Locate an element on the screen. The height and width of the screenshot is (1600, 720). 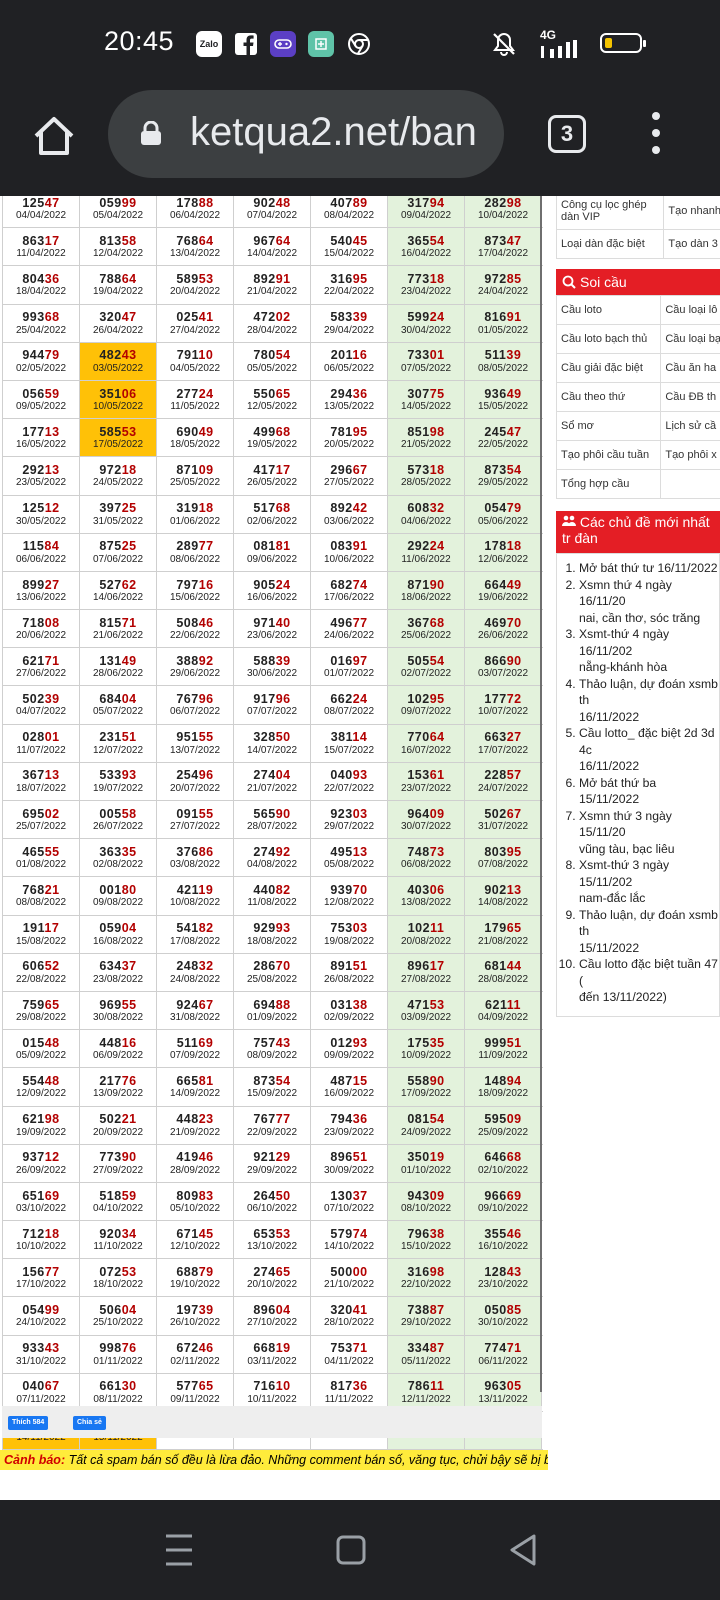
result-number: 50846 is located at coordinates (195, 622).